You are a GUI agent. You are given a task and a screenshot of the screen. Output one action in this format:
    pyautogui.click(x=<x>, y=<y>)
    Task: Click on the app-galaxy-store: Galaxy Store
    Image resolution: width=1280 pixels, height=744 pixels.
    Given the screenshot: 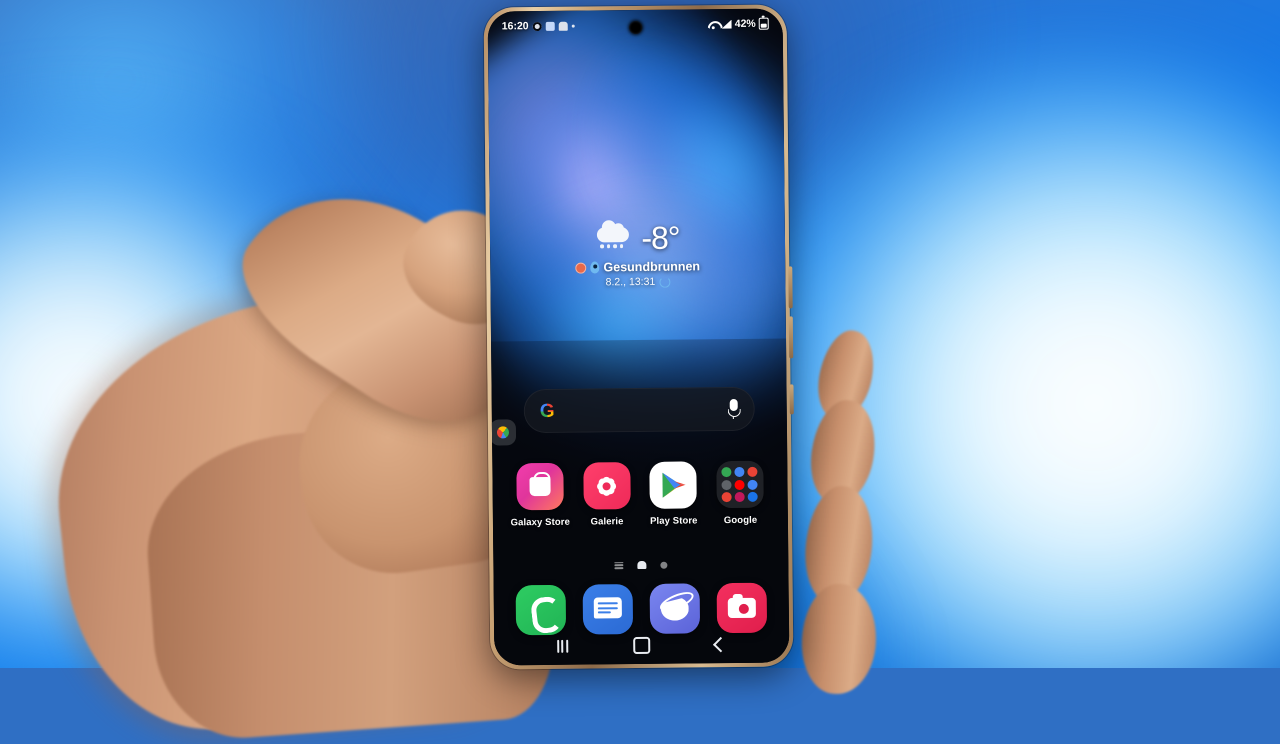 What is the action you would take?
    pyautogui.click(x=540, y=495)
    